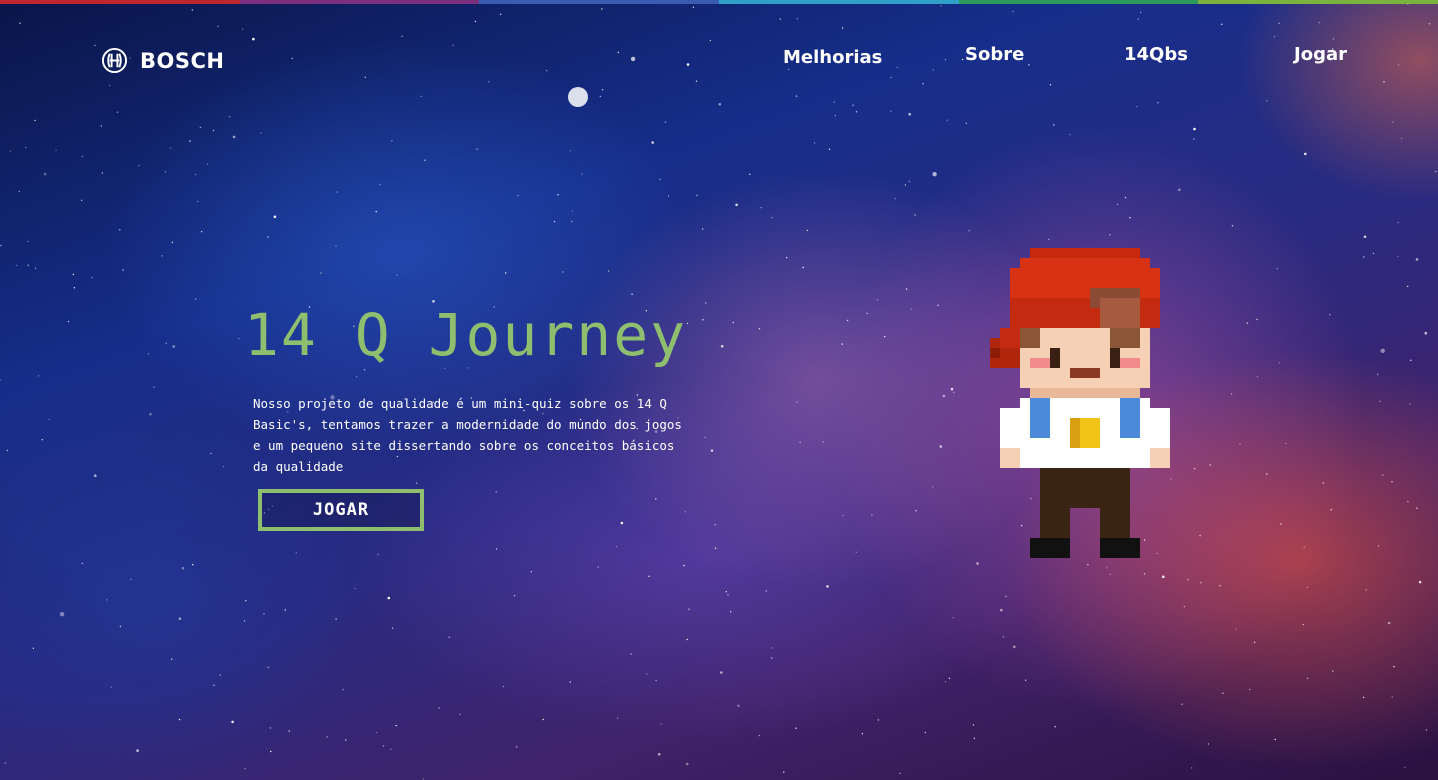 This screenshot has height=780, width=1438. Describe the element at coordinates (1320, 54) in the screenshot. I see `nav-link-jogar: Jogar` at that location.